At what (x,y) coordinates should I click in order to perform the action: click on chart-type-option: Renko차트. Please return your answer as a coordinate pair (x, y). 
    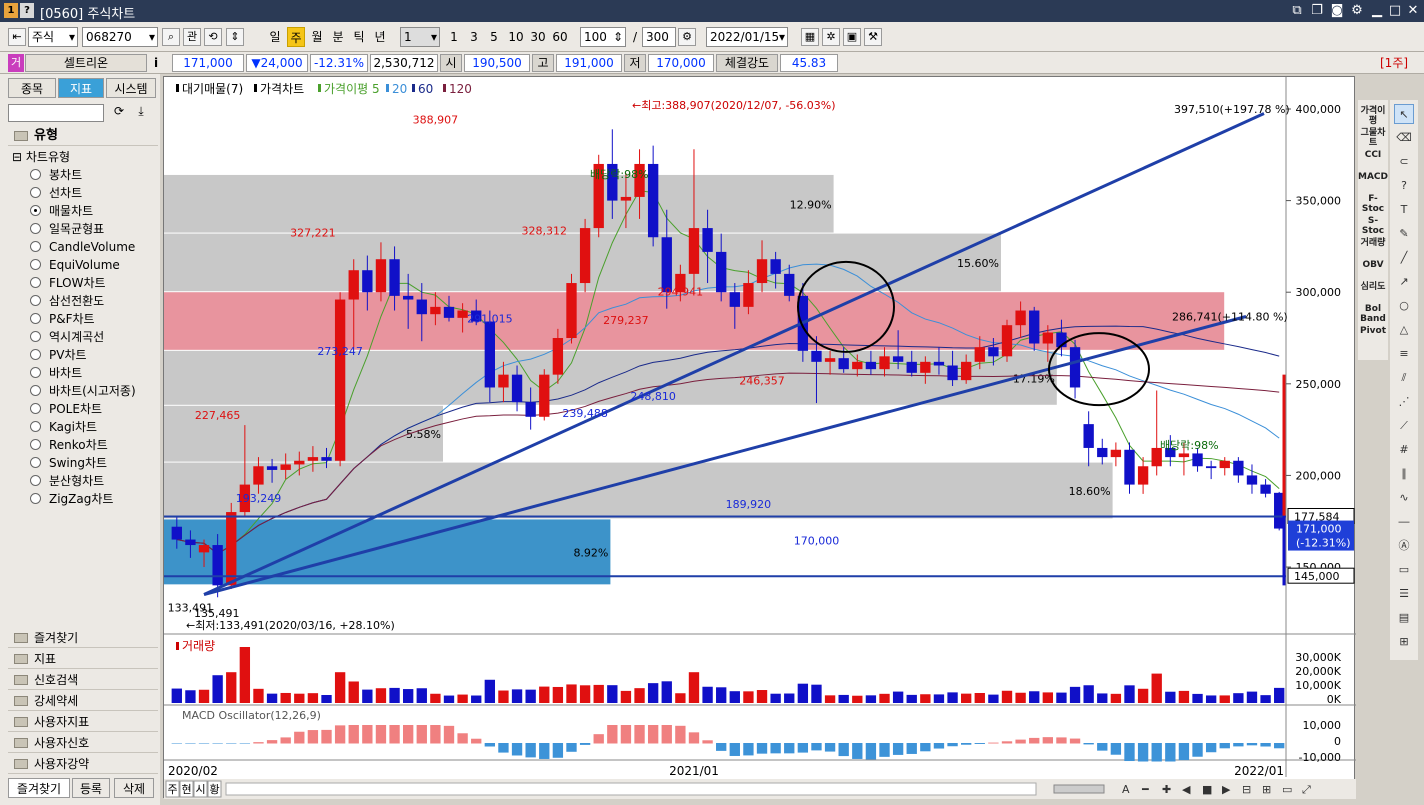
    Looking at the image, I should click on (69, 445).